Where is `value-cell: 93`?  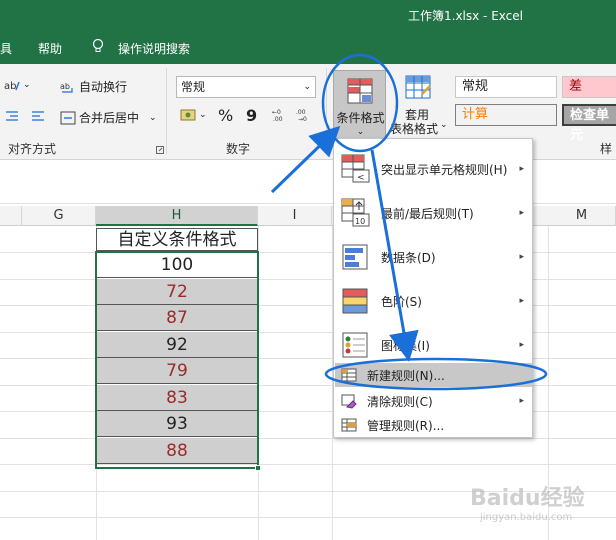 value-cell: 93 is located at coordinates (177, 424).